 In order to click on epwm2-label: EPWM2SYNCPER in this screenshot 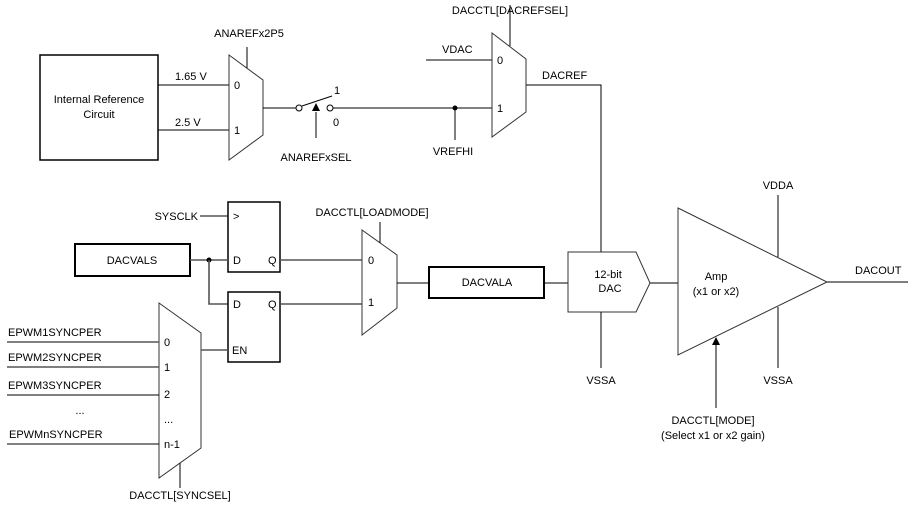, I will do `click(55, 358)`.